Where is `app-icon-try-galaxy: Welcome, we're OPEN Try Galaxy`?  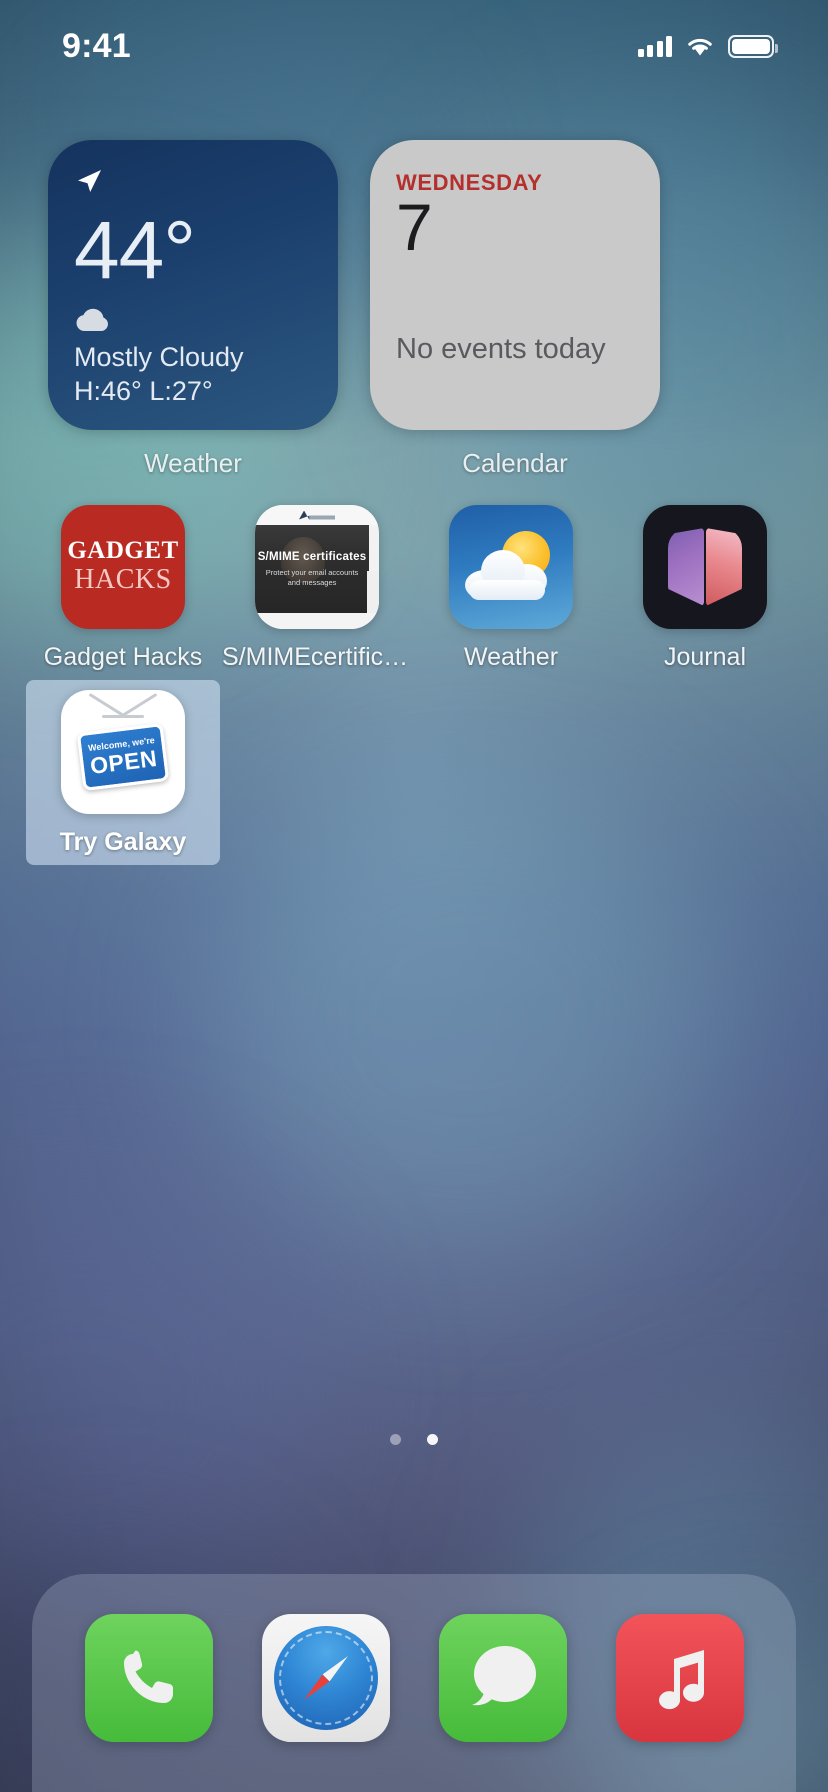 app-icon-try-galaxy: Welcome, we're OPEN Try Galaxy is located at coordinates (123, 772).